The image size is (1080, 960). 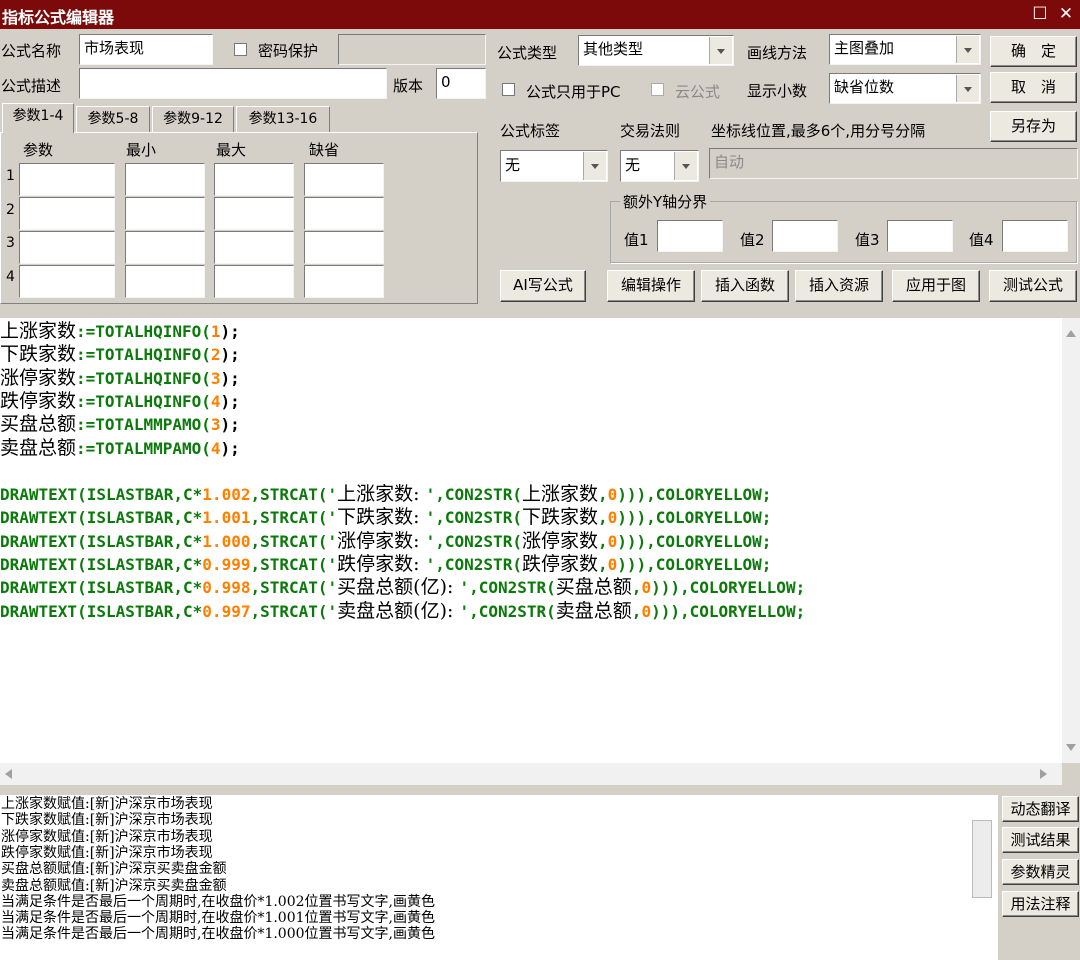 What do you see at coordinates (1040, 872) in the screenshot?
I see `param-wizard-button: 参数精灵` at bounding box center [1040, 872].